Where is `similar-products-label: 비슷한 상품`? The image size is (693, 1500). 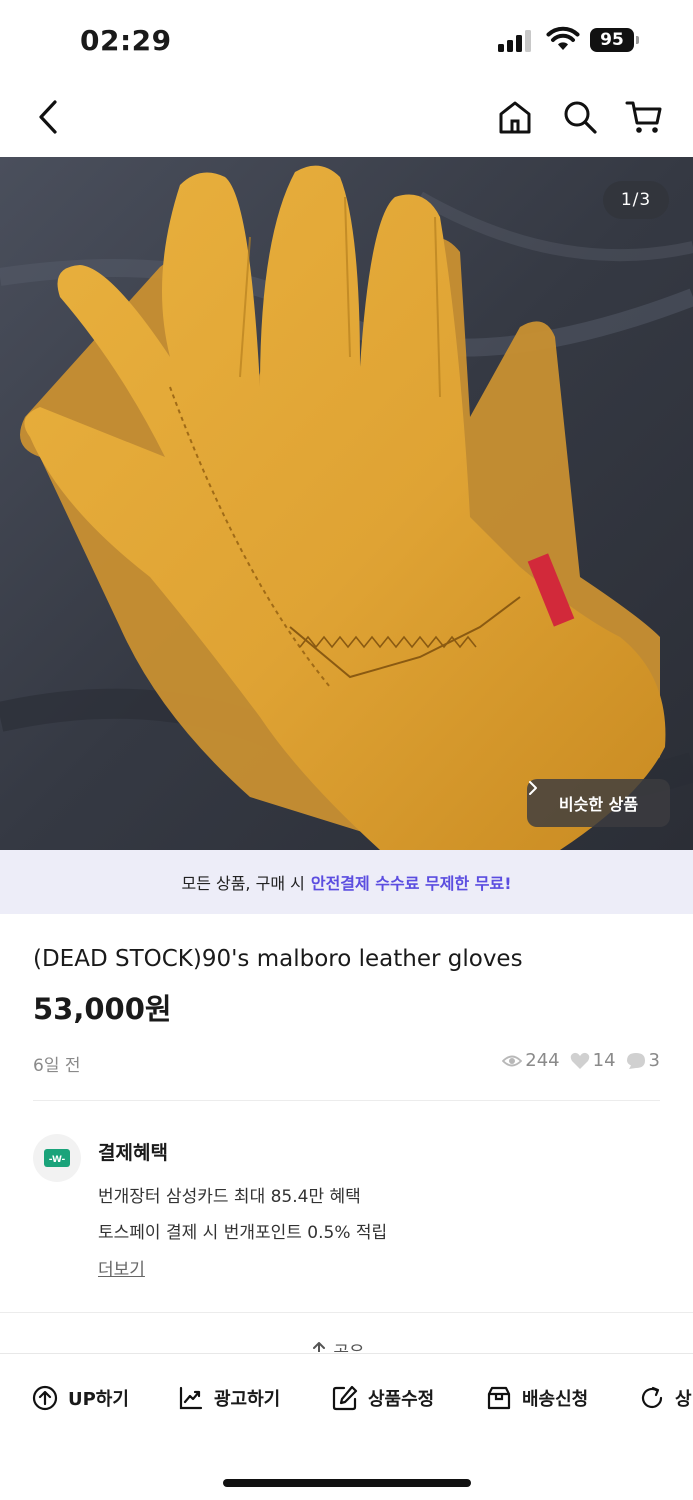 similar-products-label: 비슷한 상품 is located at coordinates (598, 804).